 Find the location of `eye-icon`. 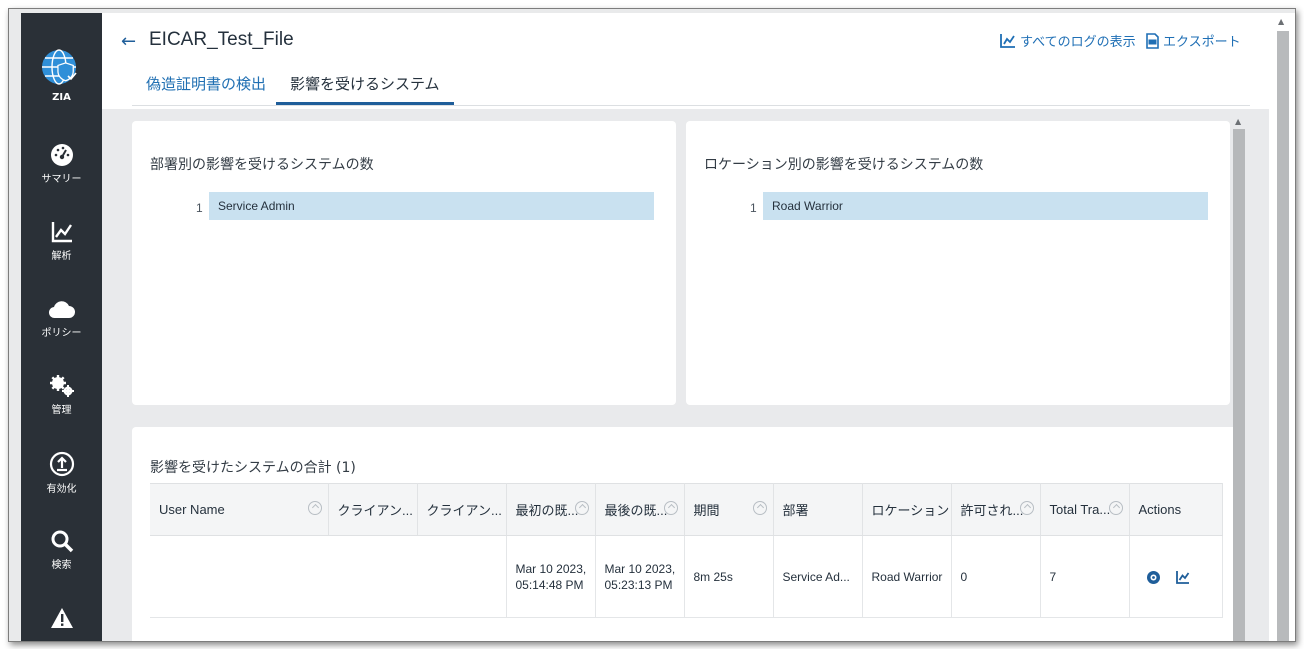

eye-icon is located at coordinates (1153, 577).